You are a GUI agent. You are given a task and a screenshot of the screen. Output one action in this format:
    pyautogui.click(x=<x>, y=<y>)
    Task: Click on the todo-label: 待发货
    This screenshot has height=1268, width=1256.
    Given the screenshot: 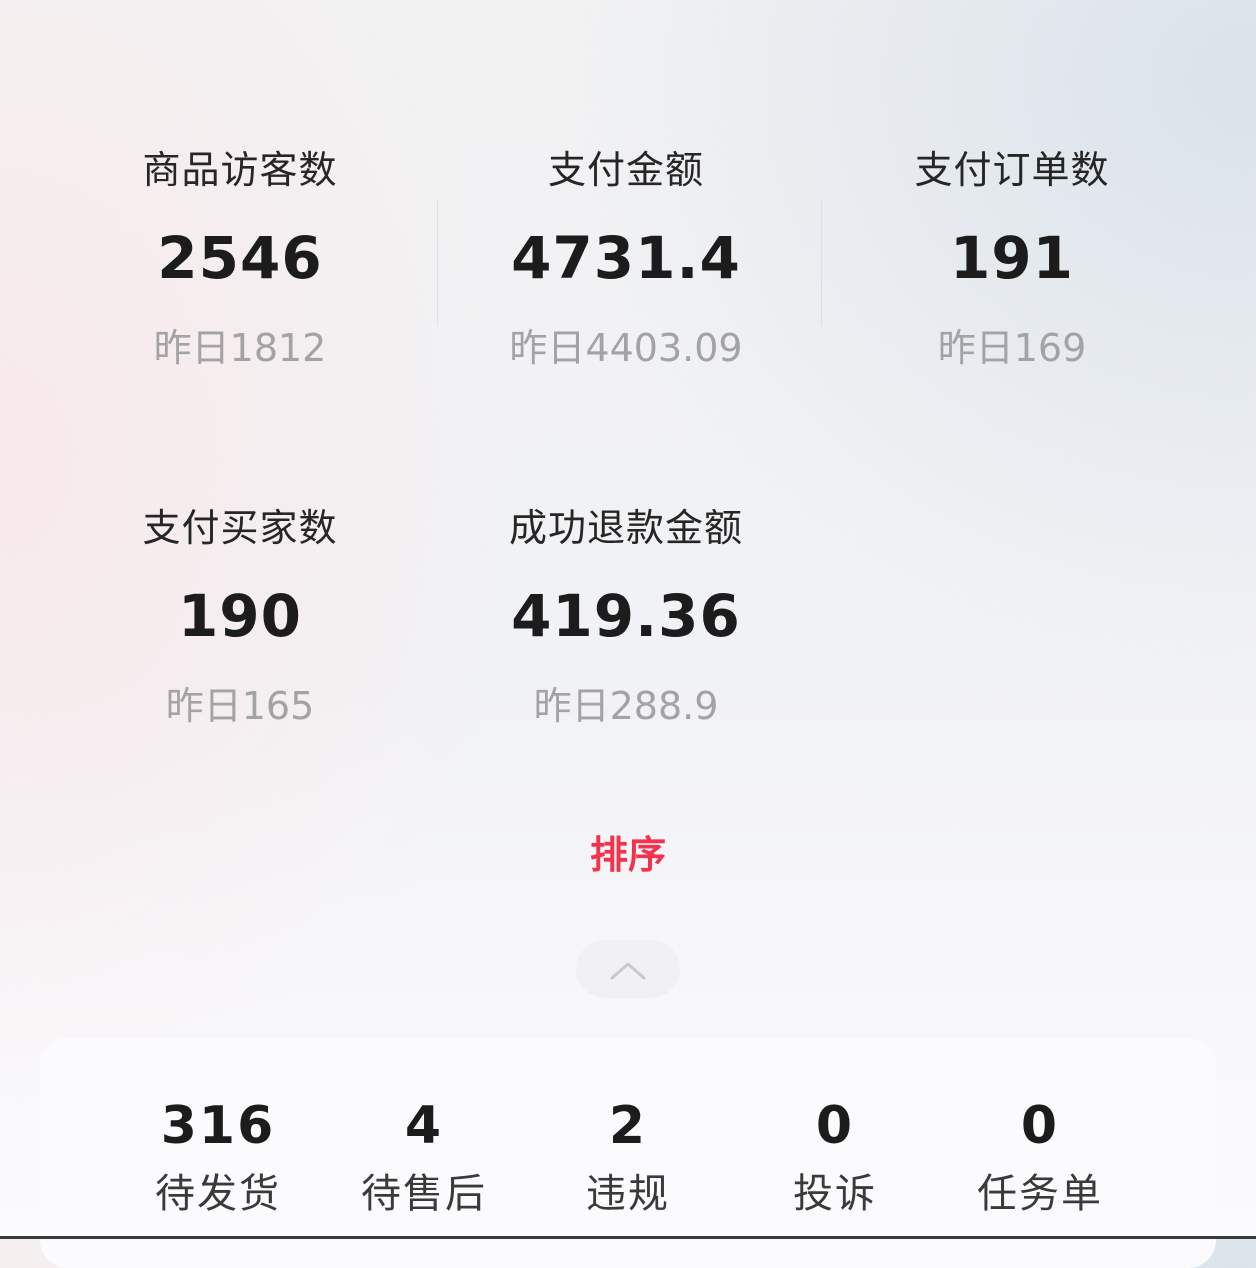 What is the action you would take?
    pyautogui.click(x=218, y=1194)
    